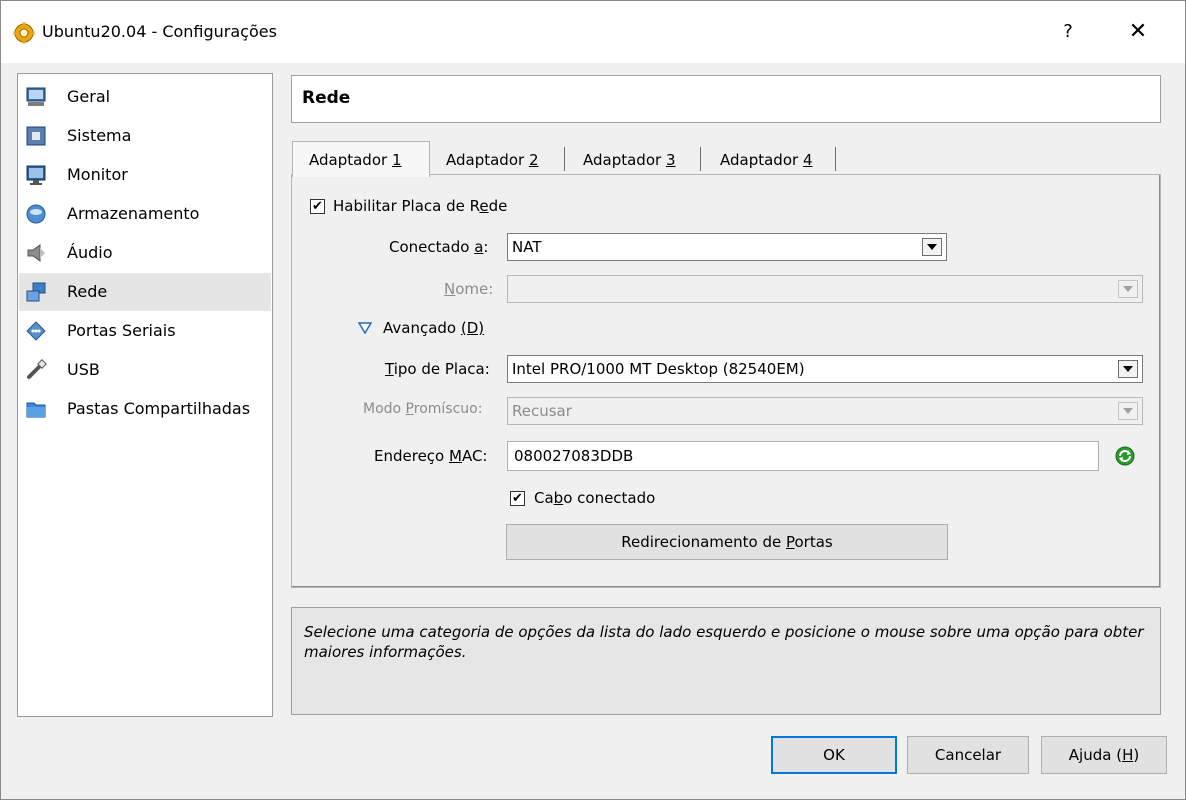 This screenshot has width=1186, height=800. I want to click on tab-adaptador-4: Adaptador 4, so click(768, 158).